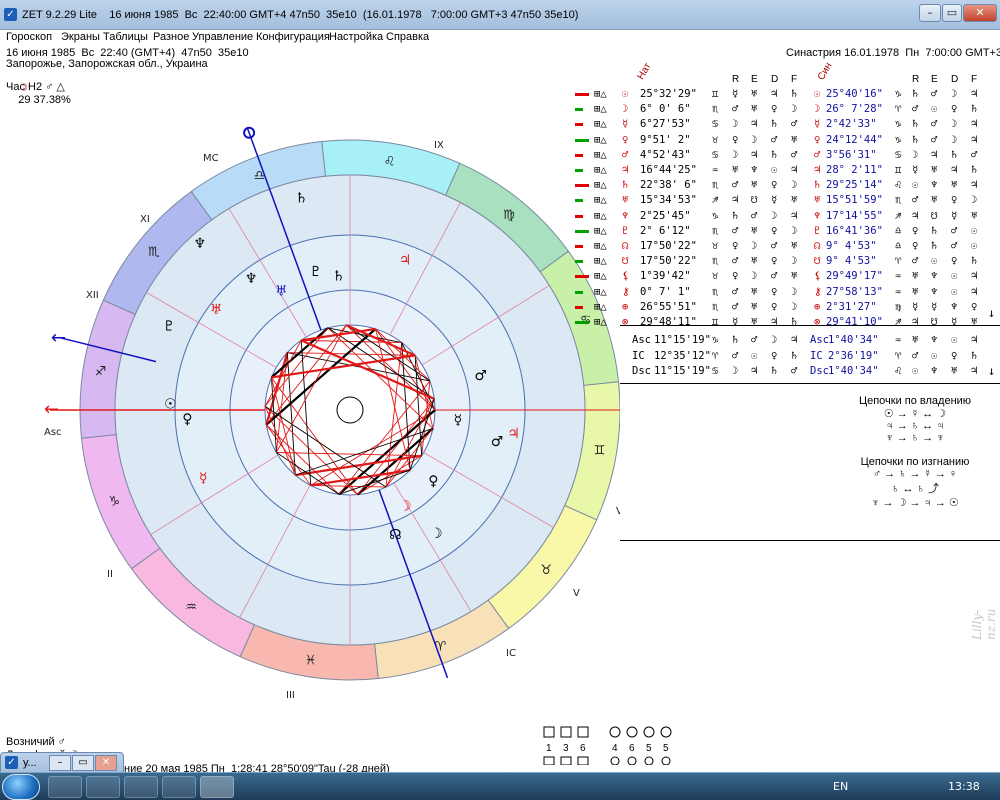  Describe the element at coordinates (854, 94) in the screenshot. I see `table-cell-pos2: 25°40'16"` at that location.